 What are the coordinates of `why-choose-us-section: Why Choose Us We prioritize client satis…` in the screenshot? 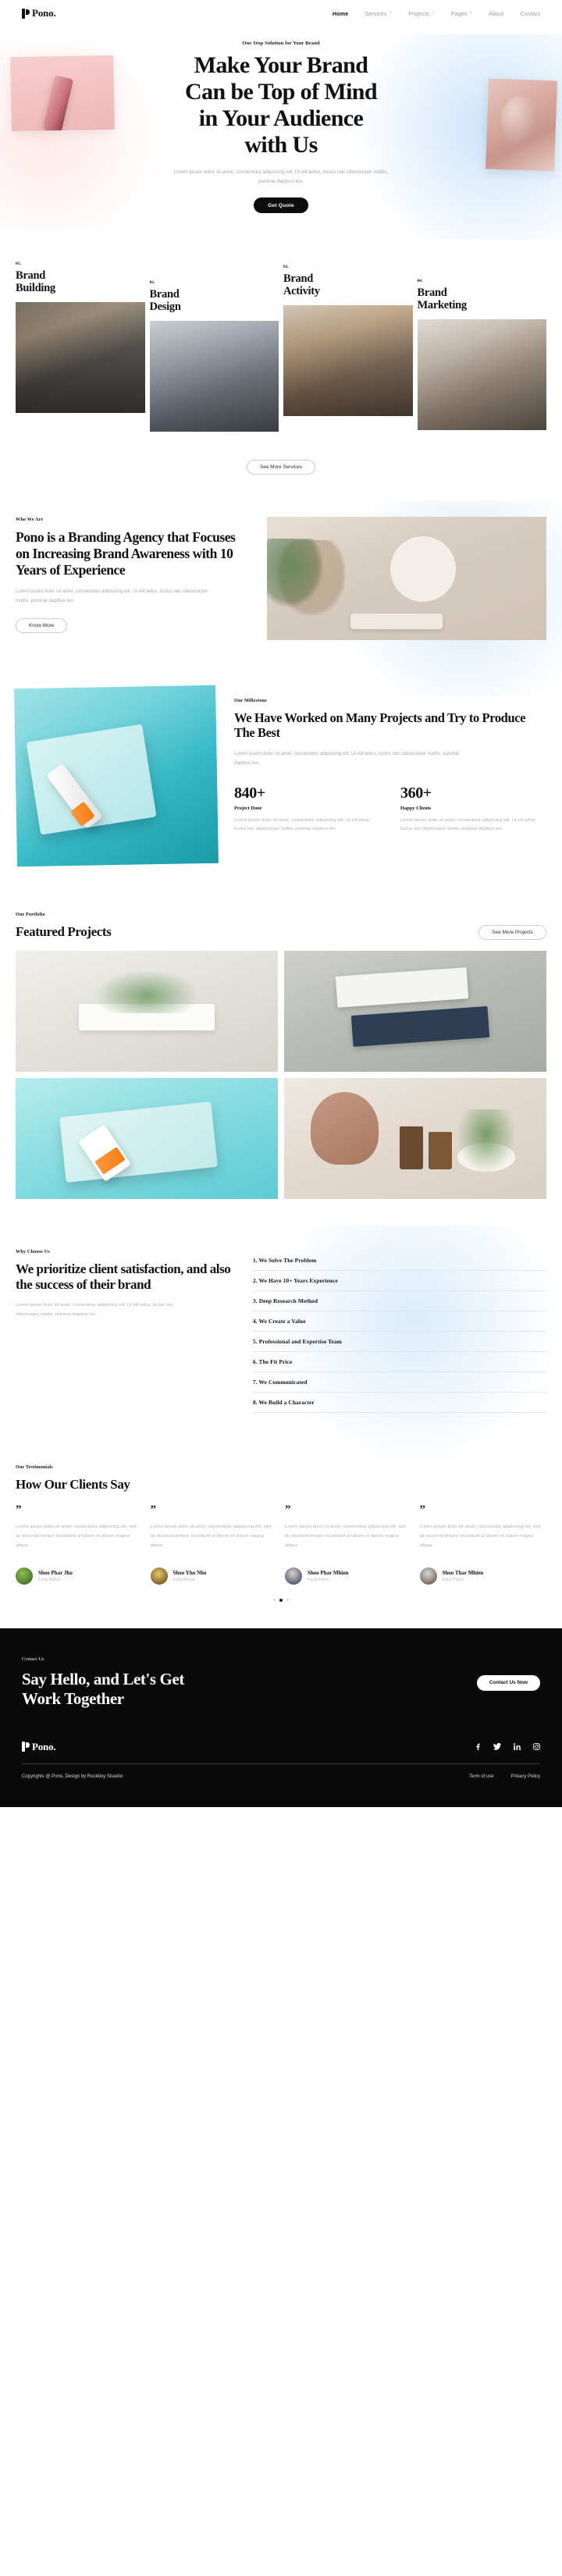 It's located at (281, 1342).